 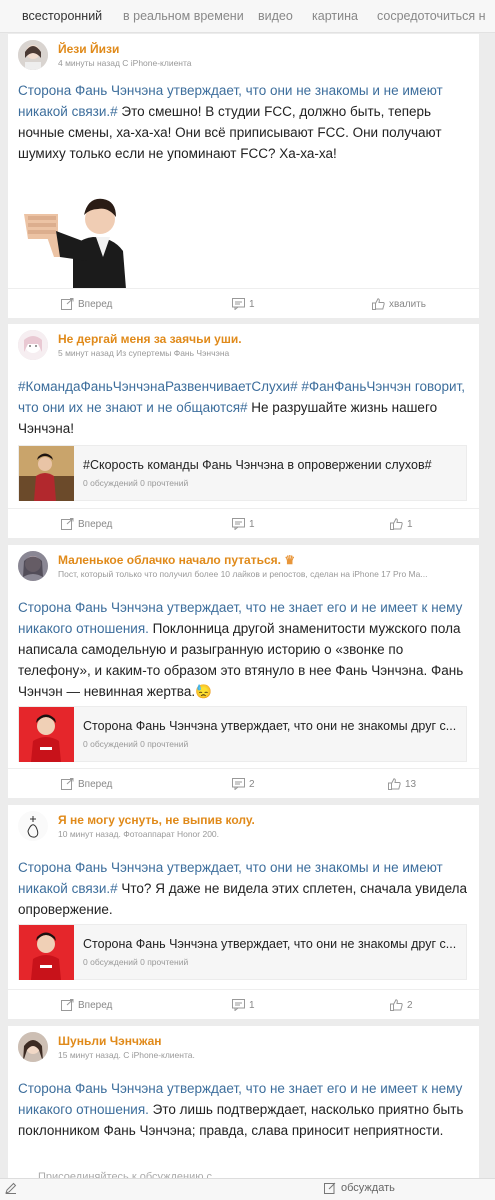 I want to click on crown-icon: ♛, so click(x=290, y=560).